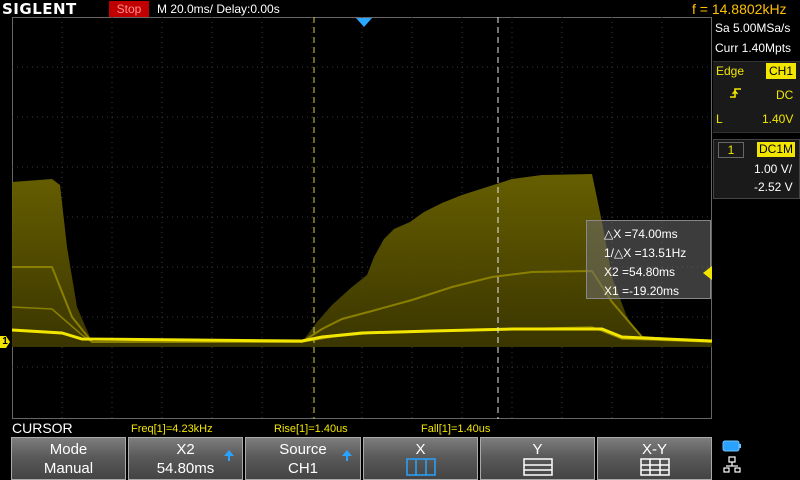 The image size is (800, 480). I want to click on measure-fall: Fall[1]=1.40us, so click(456, 429).